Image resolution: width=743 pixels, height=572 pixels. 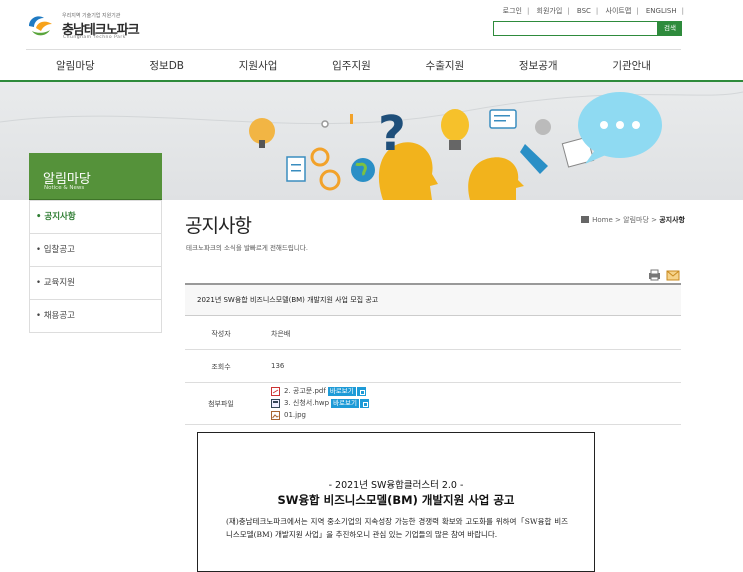 I want to click on file-item: 2. 공고문.pdf 바로보기, so click(x=320, y=391).